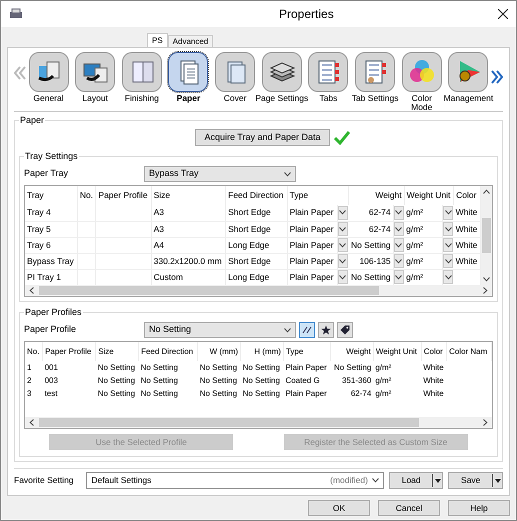 The width and height of the screenshot is (517, 521). I want to click on table-cell: Tray 5, so click(39, 229).